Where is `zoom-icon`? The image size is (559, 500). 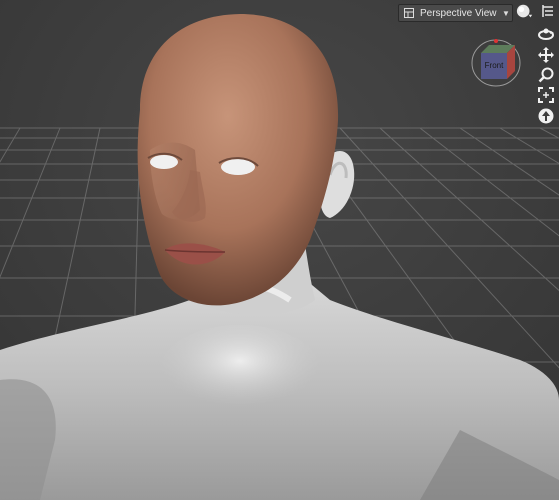
zoom-icon is located at coordinates (546, 75).